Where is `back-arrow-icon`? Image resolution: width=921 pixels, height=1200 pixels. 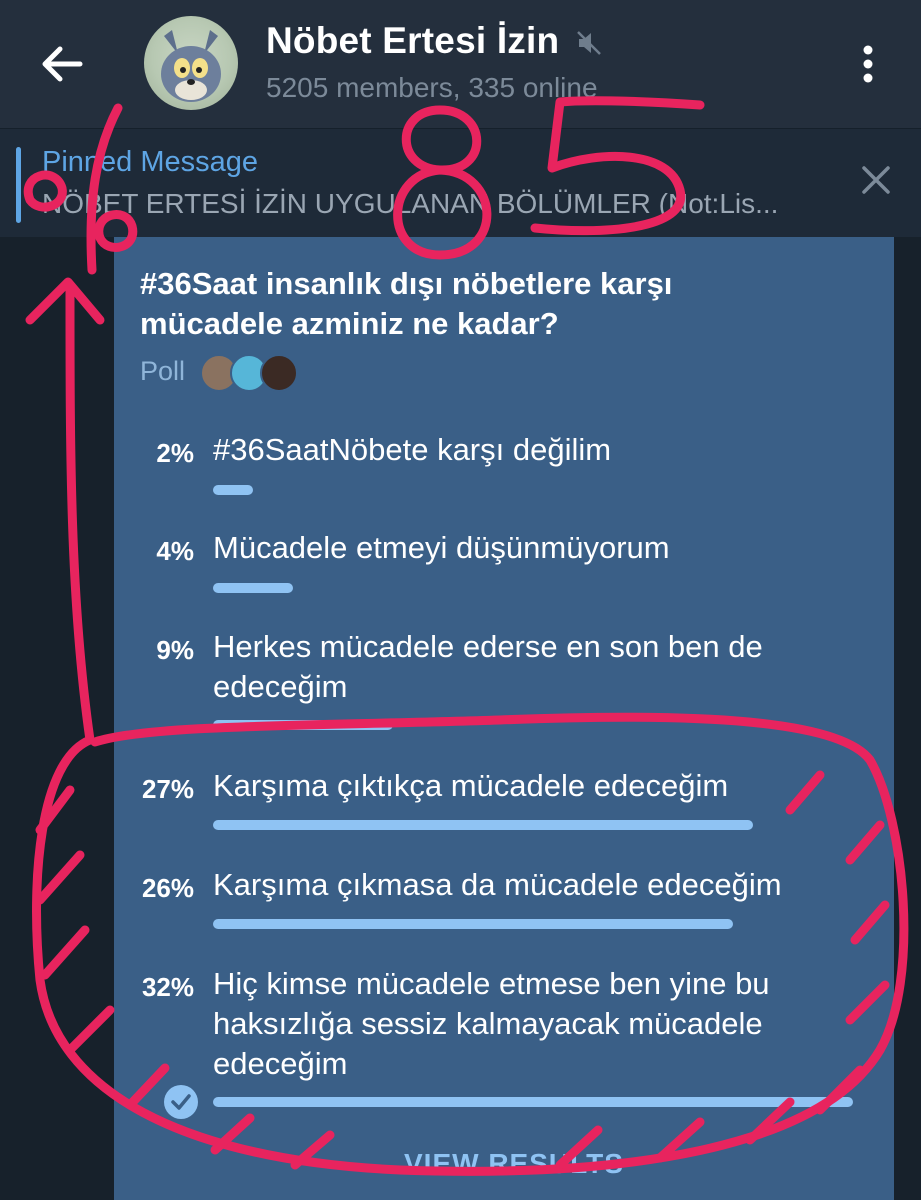 back-arrow-icon is located at coordinates (62, 64).